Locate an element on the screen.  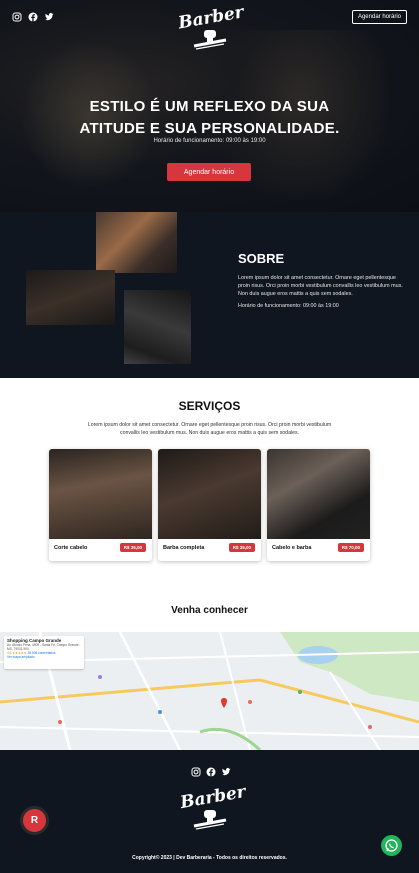
meet-title: Venha conhecer is located at coordinates (209, 610).